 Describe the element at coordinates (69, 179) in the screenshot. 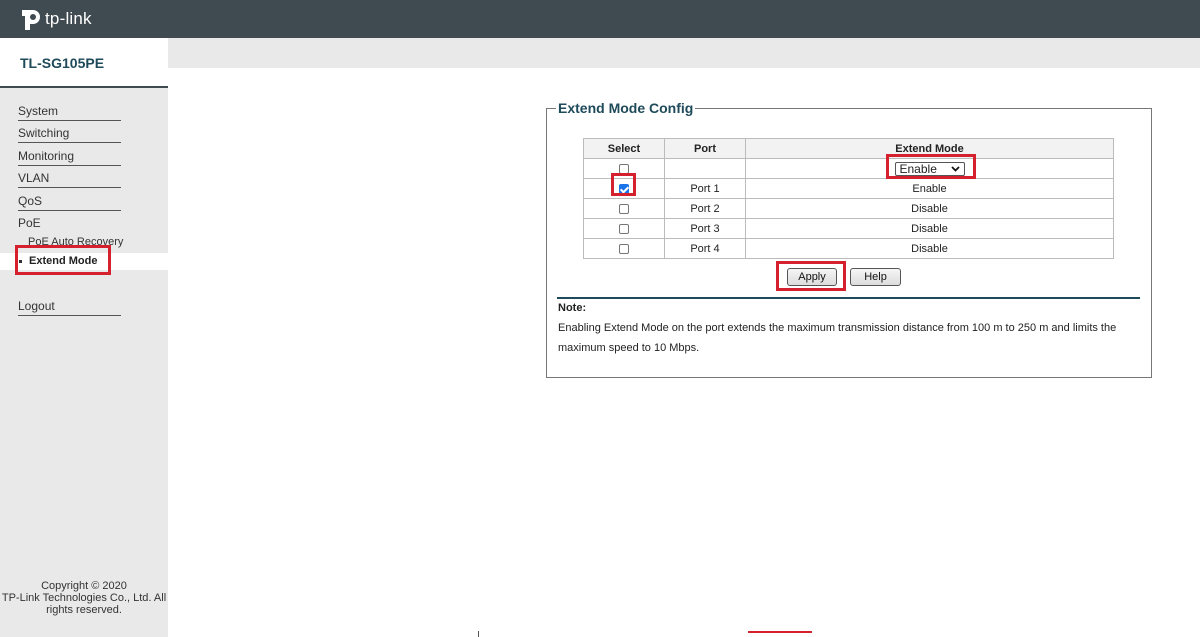

I see `sidebar-item-vlan: VLAN` at that location.